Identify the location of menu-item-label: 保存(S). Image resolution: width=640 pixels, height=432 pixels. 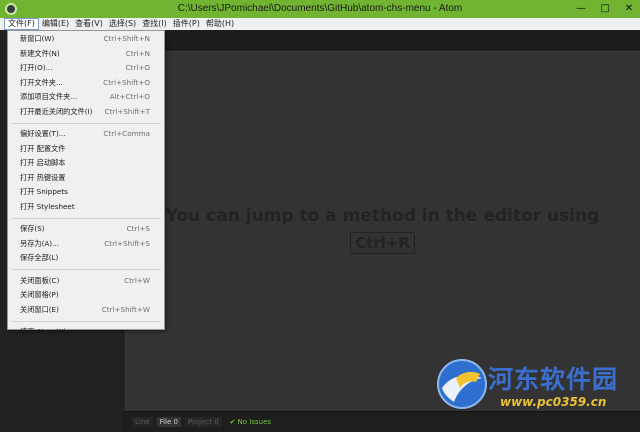
(32, 228).